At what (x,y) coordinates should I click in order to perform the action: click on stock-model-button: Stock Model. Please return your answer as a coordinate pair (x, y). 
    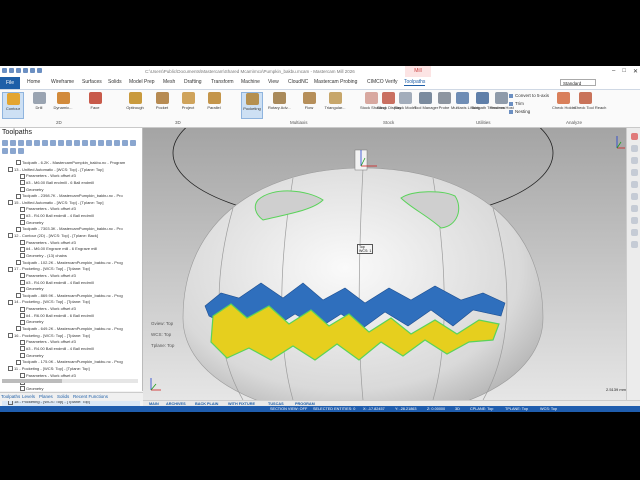
    Looking at the image, I should click on (405, 105).